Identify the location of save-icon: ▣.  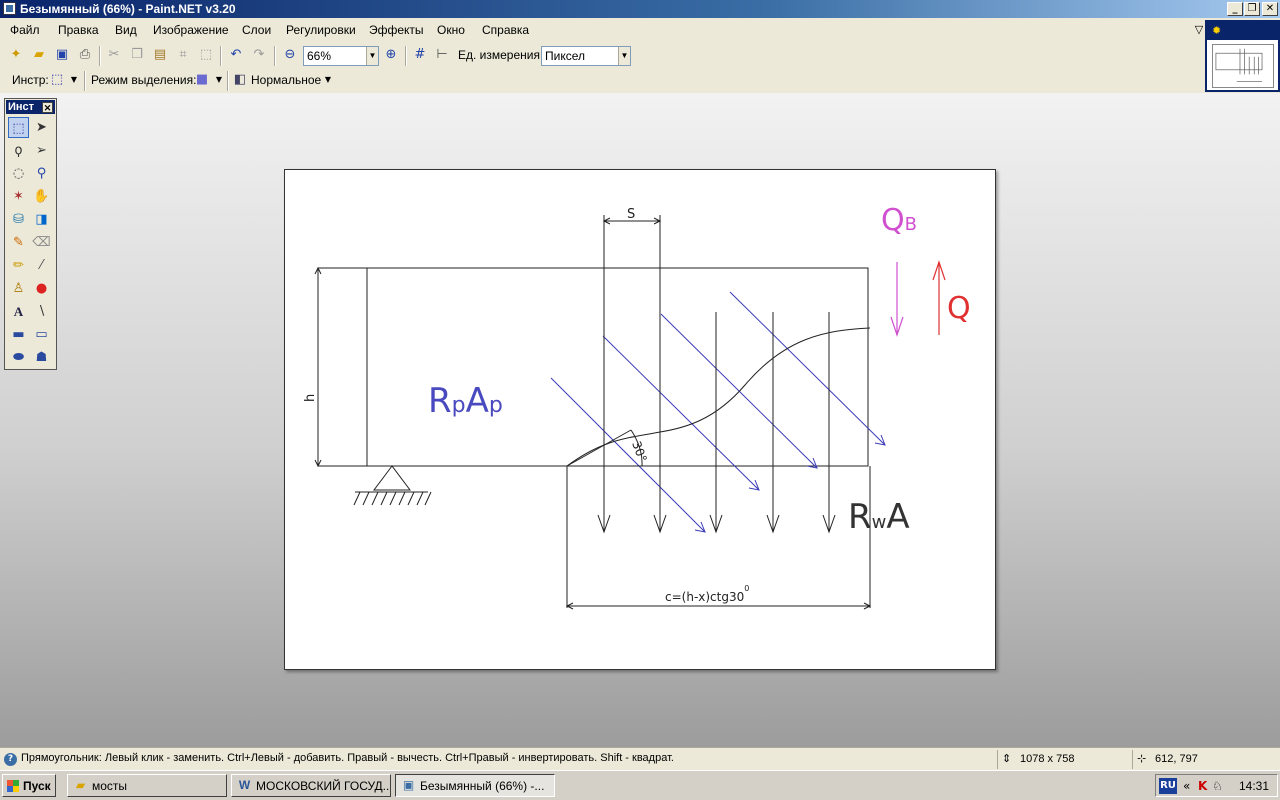
(62, 55).